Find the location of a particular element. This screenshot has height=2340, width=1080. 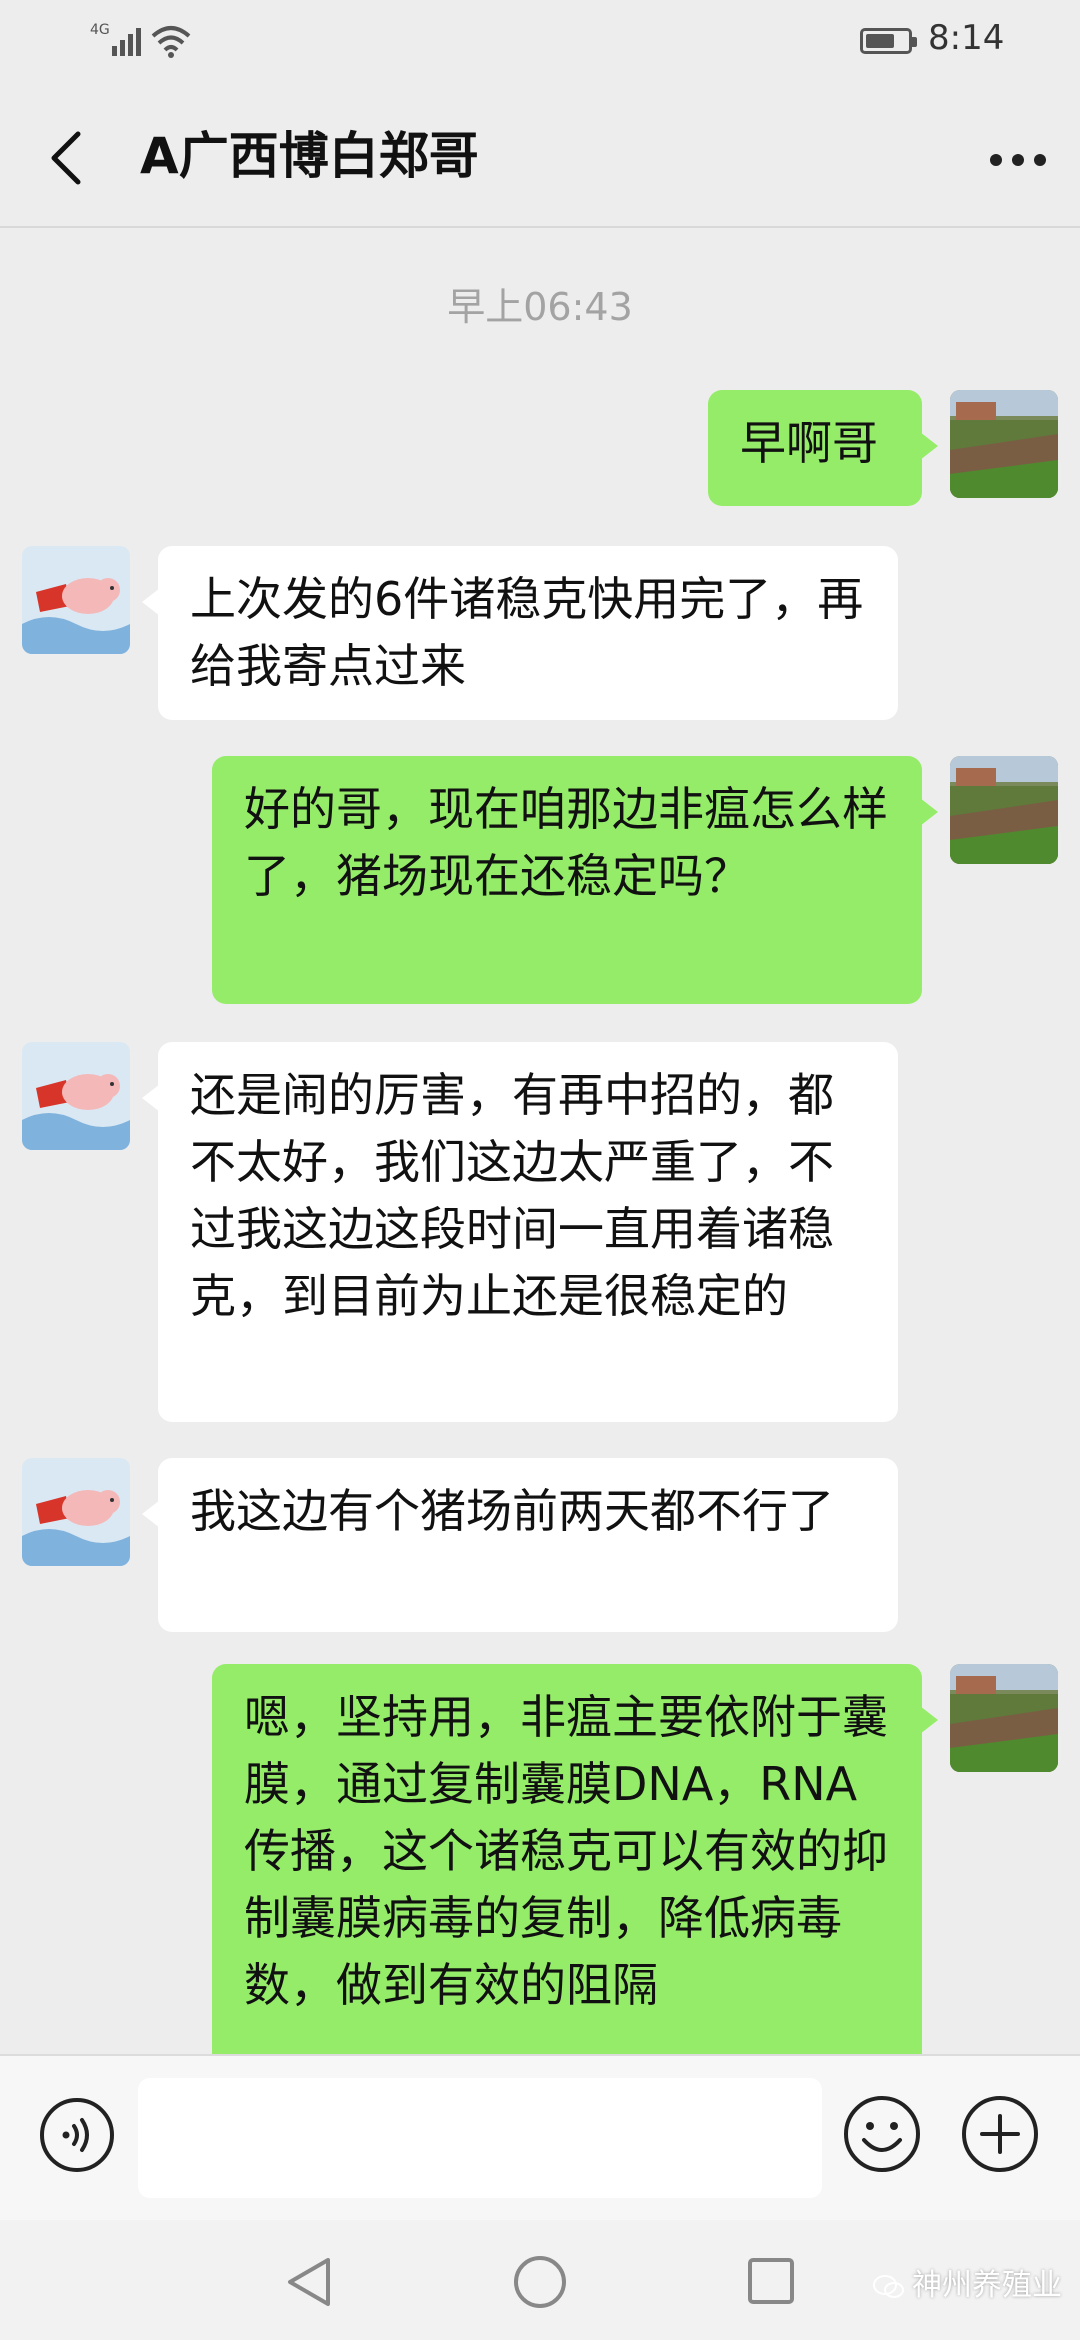

message-bubble-received: 我这边有个猪场前两天都不行了 is located at coordinates (520, 1545).